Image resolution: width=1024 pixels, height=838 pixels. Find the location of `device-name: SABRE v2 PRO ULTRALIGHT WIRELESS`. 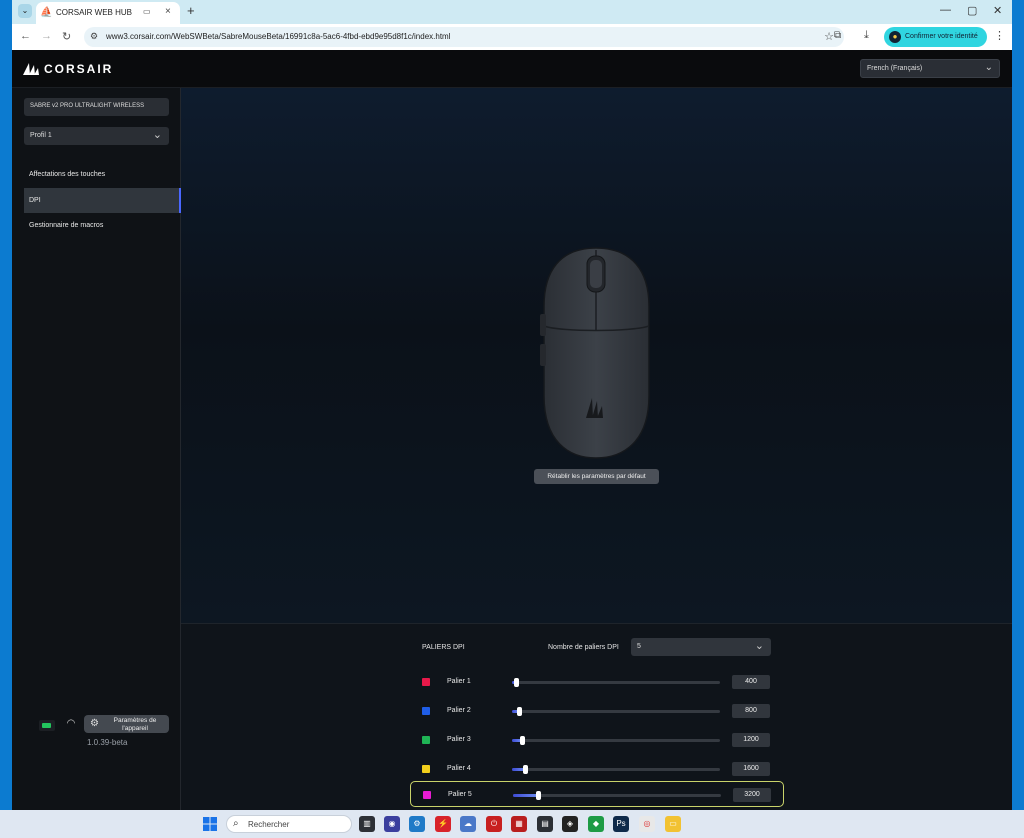

device-name: SABRE v2 PRO ULTRALIGHT WIRELESS is located at coordinates (87, 106).